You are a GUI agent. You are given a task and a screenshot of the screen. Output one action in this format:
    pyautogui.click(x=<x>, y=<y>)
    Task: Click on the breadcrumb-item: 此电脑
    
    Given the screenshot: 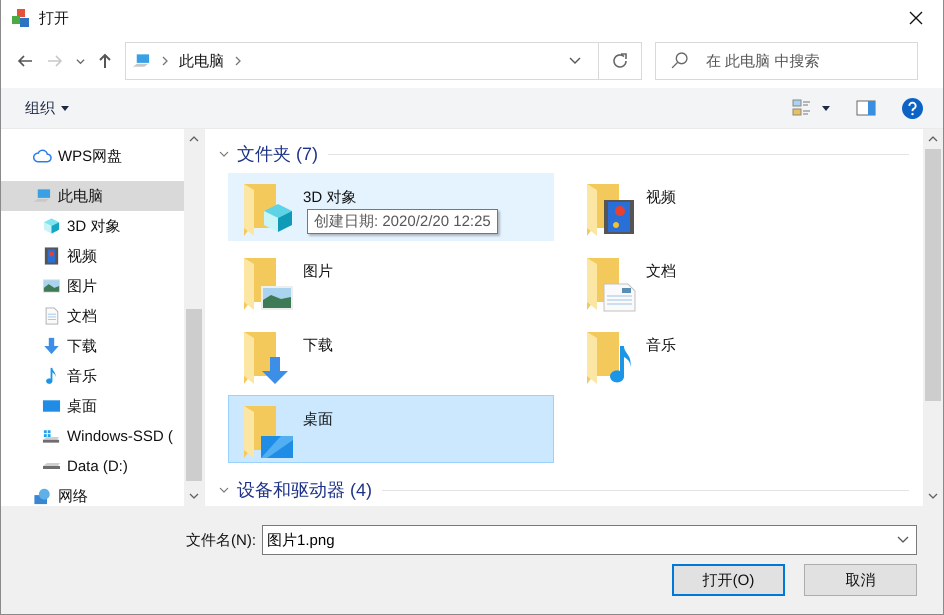 What is the action you would take?
    pyautogui.click(x=201, y=61)
    